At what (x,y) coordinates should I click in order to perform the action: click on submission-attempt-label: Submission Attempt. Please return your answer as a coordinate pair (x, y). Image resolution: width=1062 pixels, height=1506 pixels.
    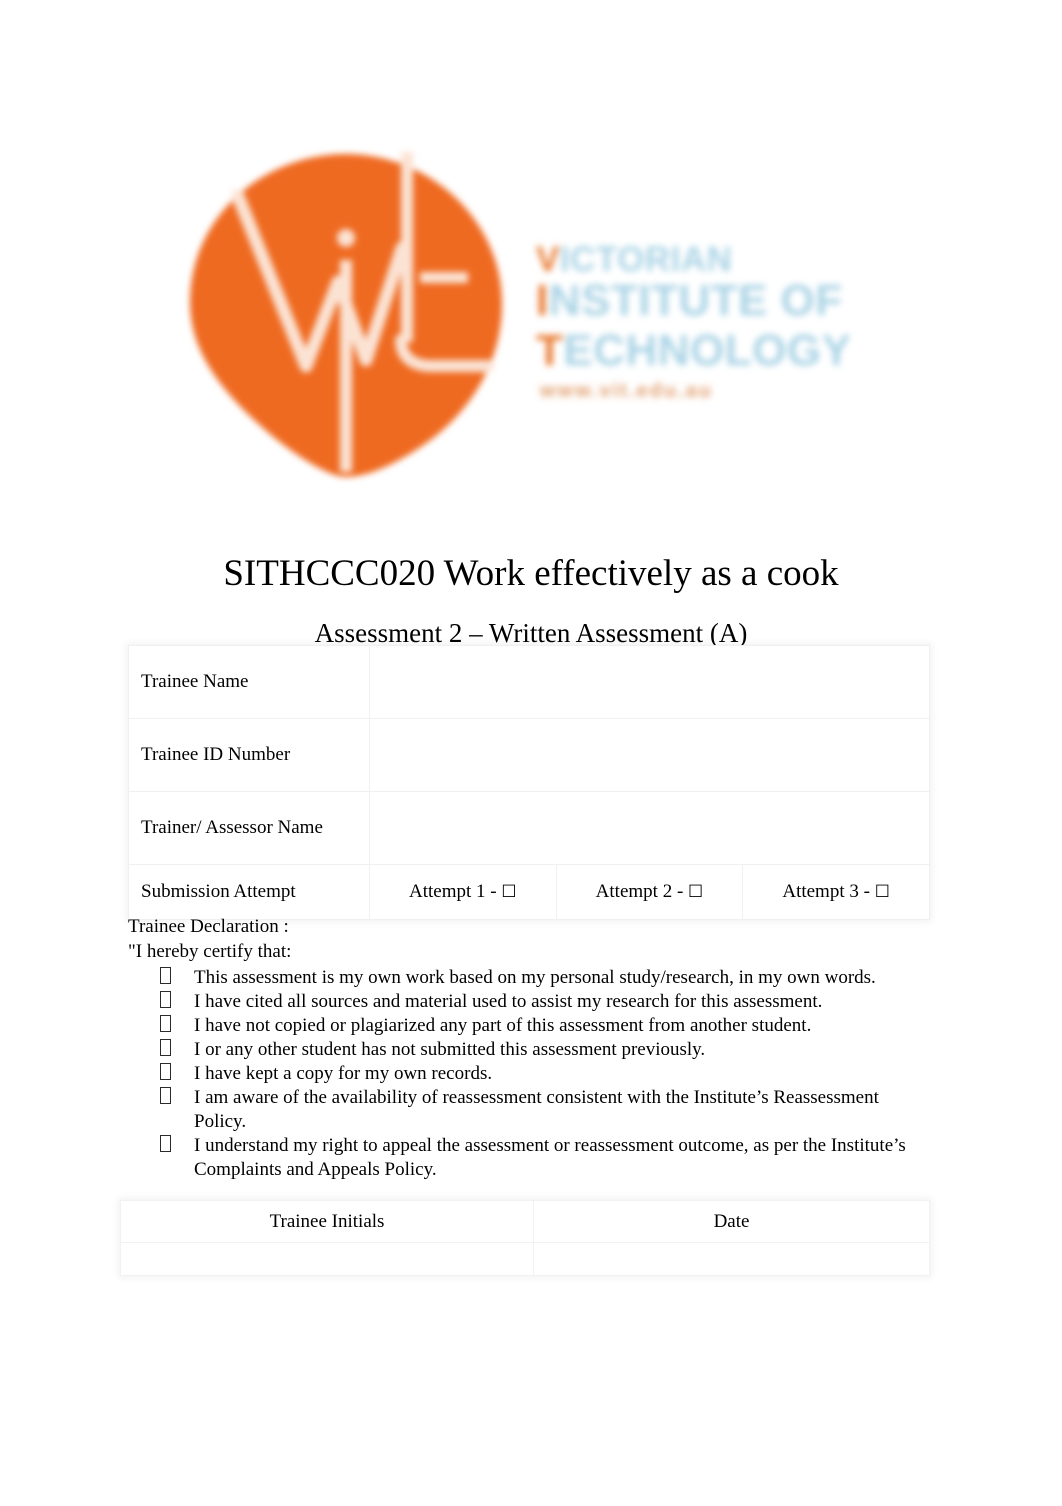
    Looking at the image, I should click on (249, 892).